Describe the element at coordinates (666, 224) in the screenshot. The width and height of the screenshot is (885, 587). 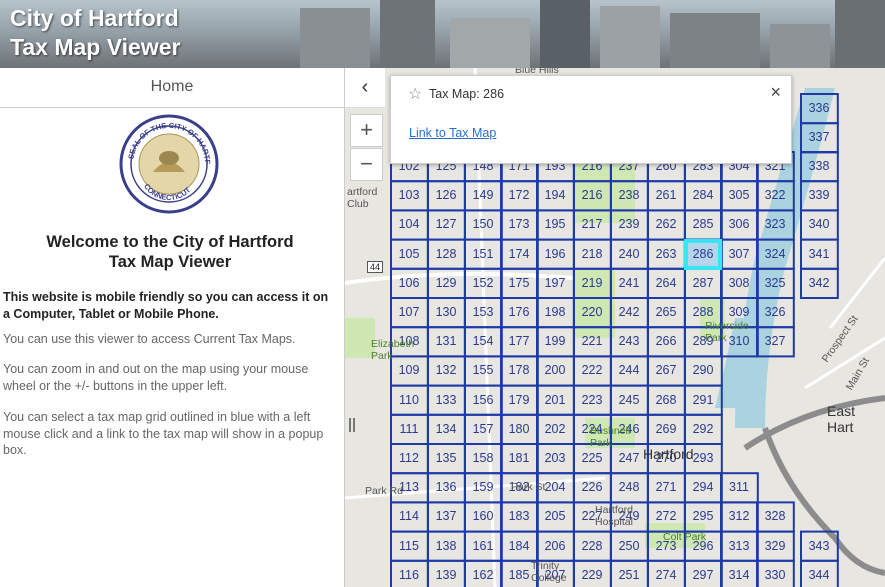
I see `grid-cell-262: 262` at that location.